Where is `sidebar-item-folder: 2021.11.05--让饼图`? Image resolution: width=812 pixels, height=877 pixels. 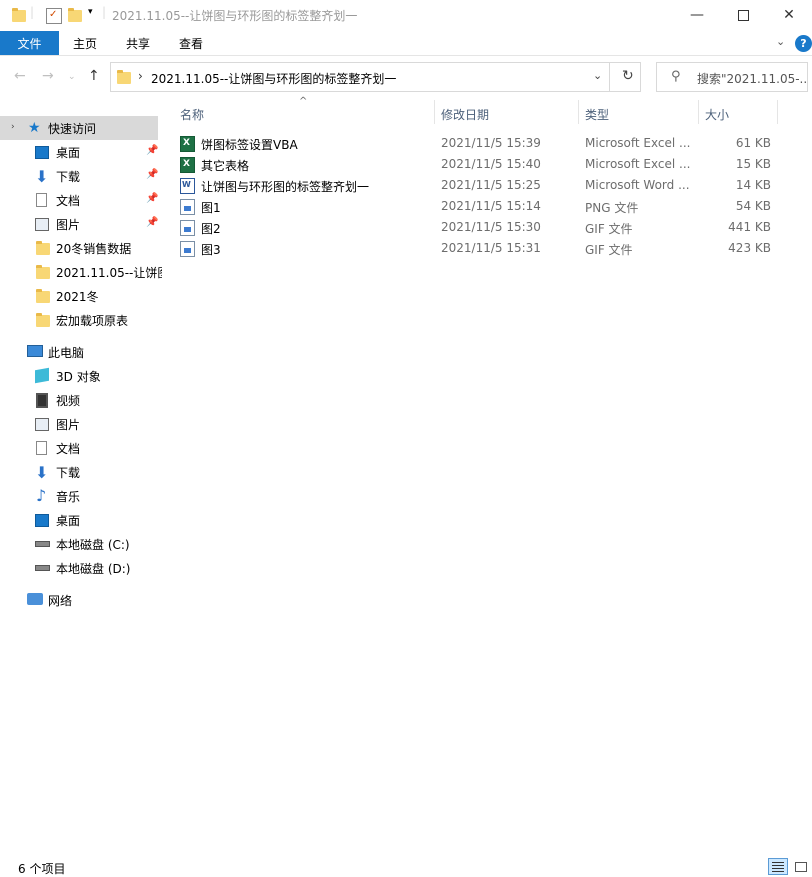
sidebar-item-folder: 2021.11.05--让饼图 is located at coordinates (81, 272).